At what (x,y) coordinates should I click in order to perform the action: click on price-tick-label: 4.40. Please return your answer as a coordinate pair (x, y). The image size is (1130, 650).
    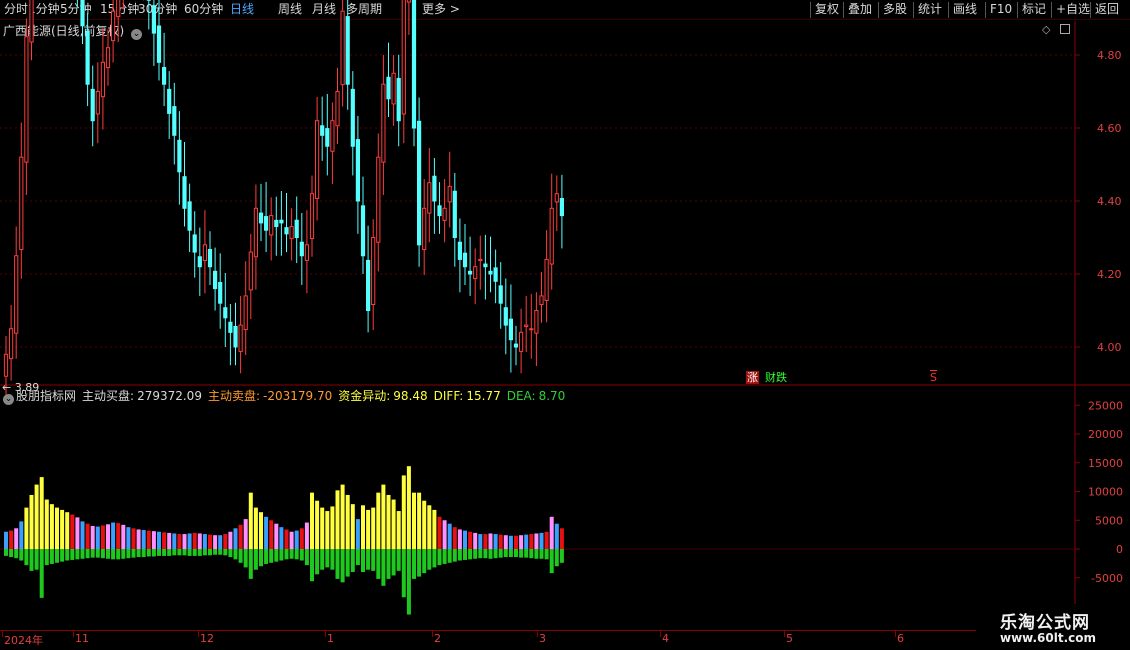
    Looking at the image, I should click on (1109, 201).